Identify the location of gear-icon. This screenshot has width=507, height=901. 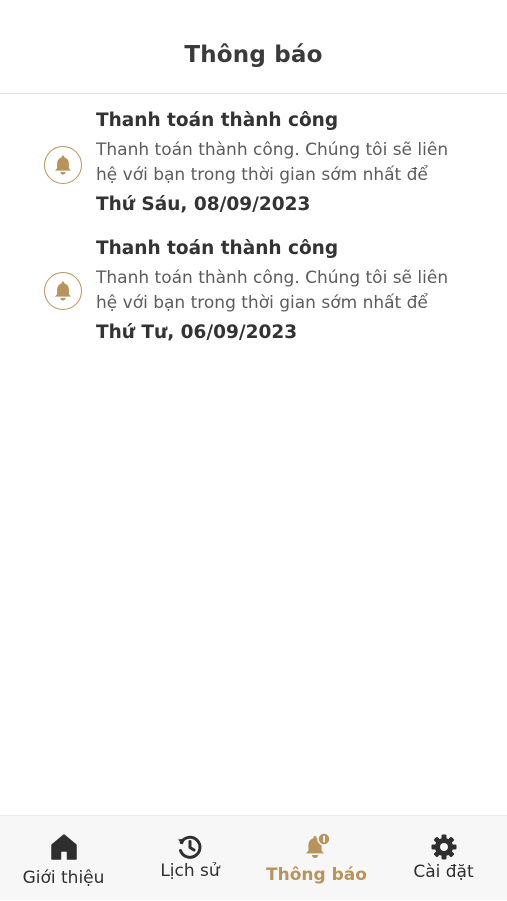
(444, 849).